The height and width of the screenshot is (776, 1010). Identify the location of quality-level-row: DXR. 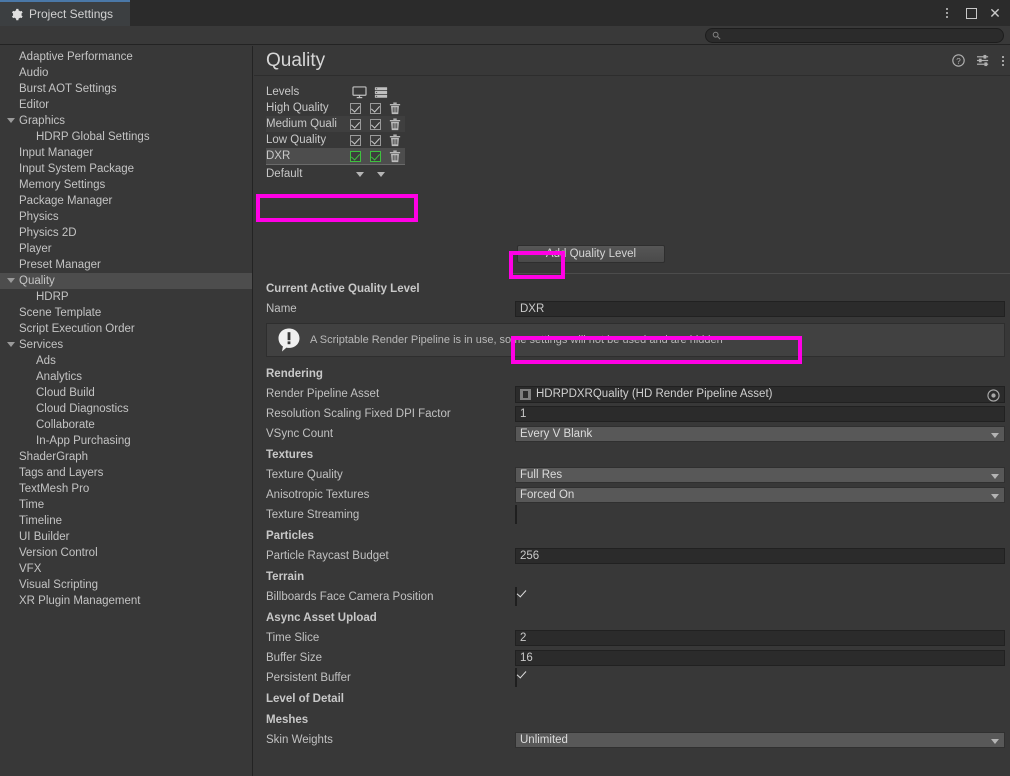
(335, 156).